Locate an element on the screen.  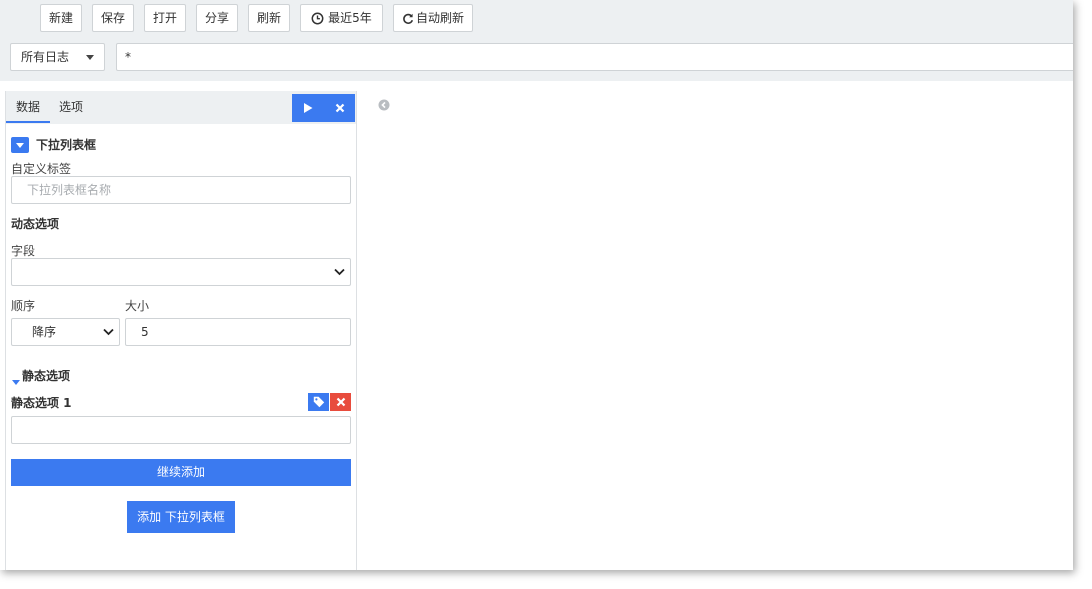
tag-button is located at coordinates (318, 402).